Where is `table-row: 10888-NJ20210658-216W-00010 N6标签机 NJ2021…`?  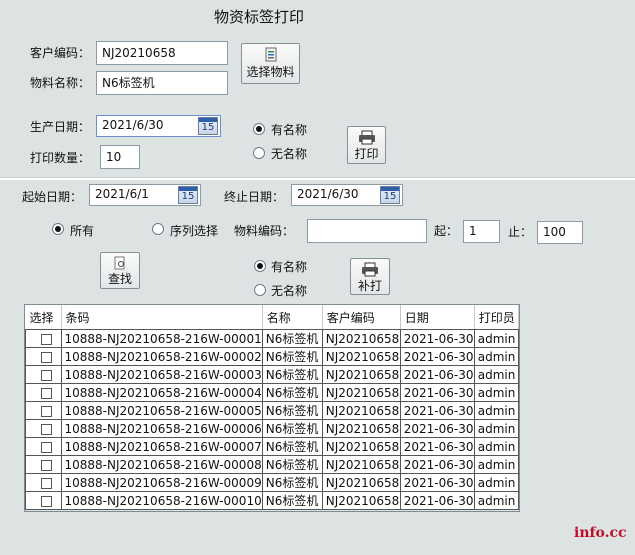
table-row: 10888-NJ20210658-216W-00010 N6标签机 NJ2021… is located at coordinates (272, 500).